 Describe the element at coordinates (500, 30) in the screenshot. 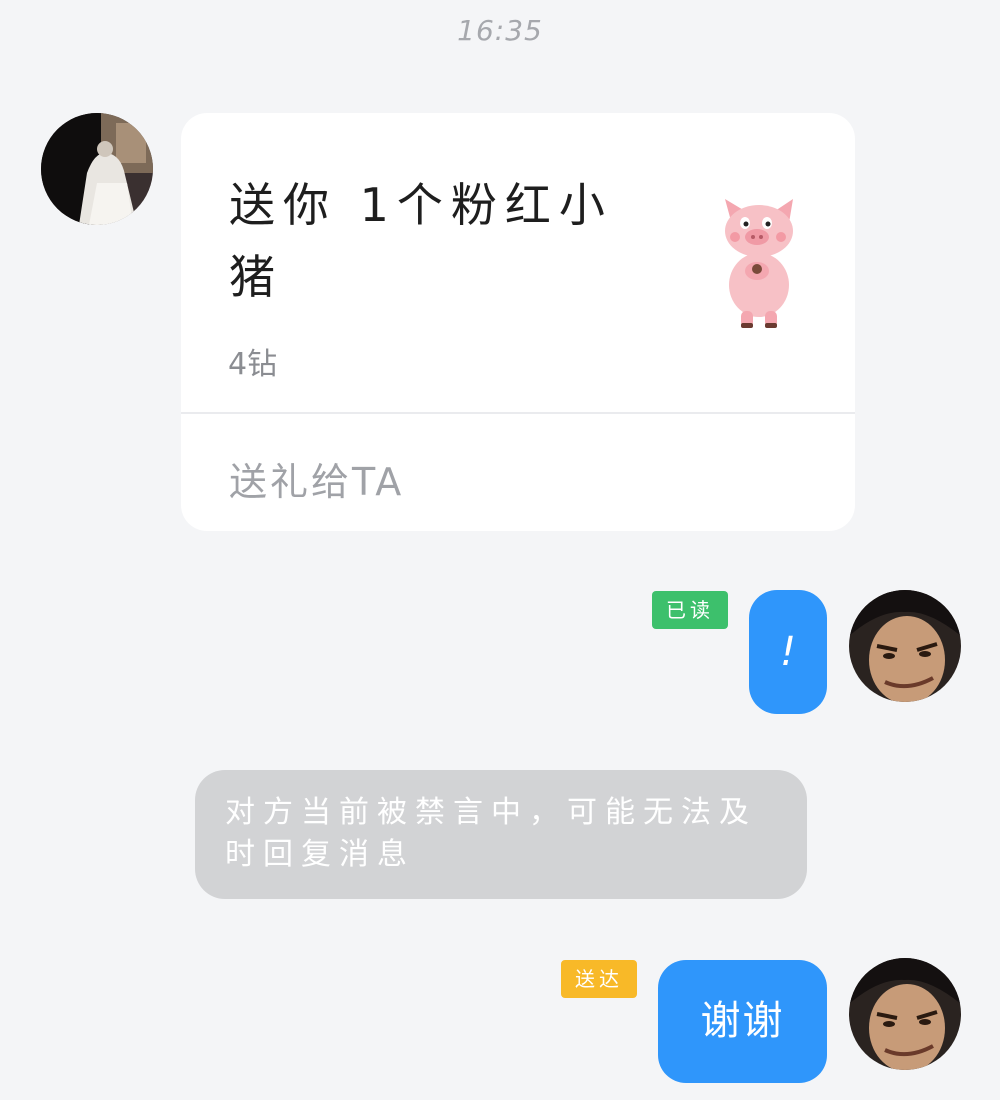

I see `chat-timestamp: 16:35` at that location.